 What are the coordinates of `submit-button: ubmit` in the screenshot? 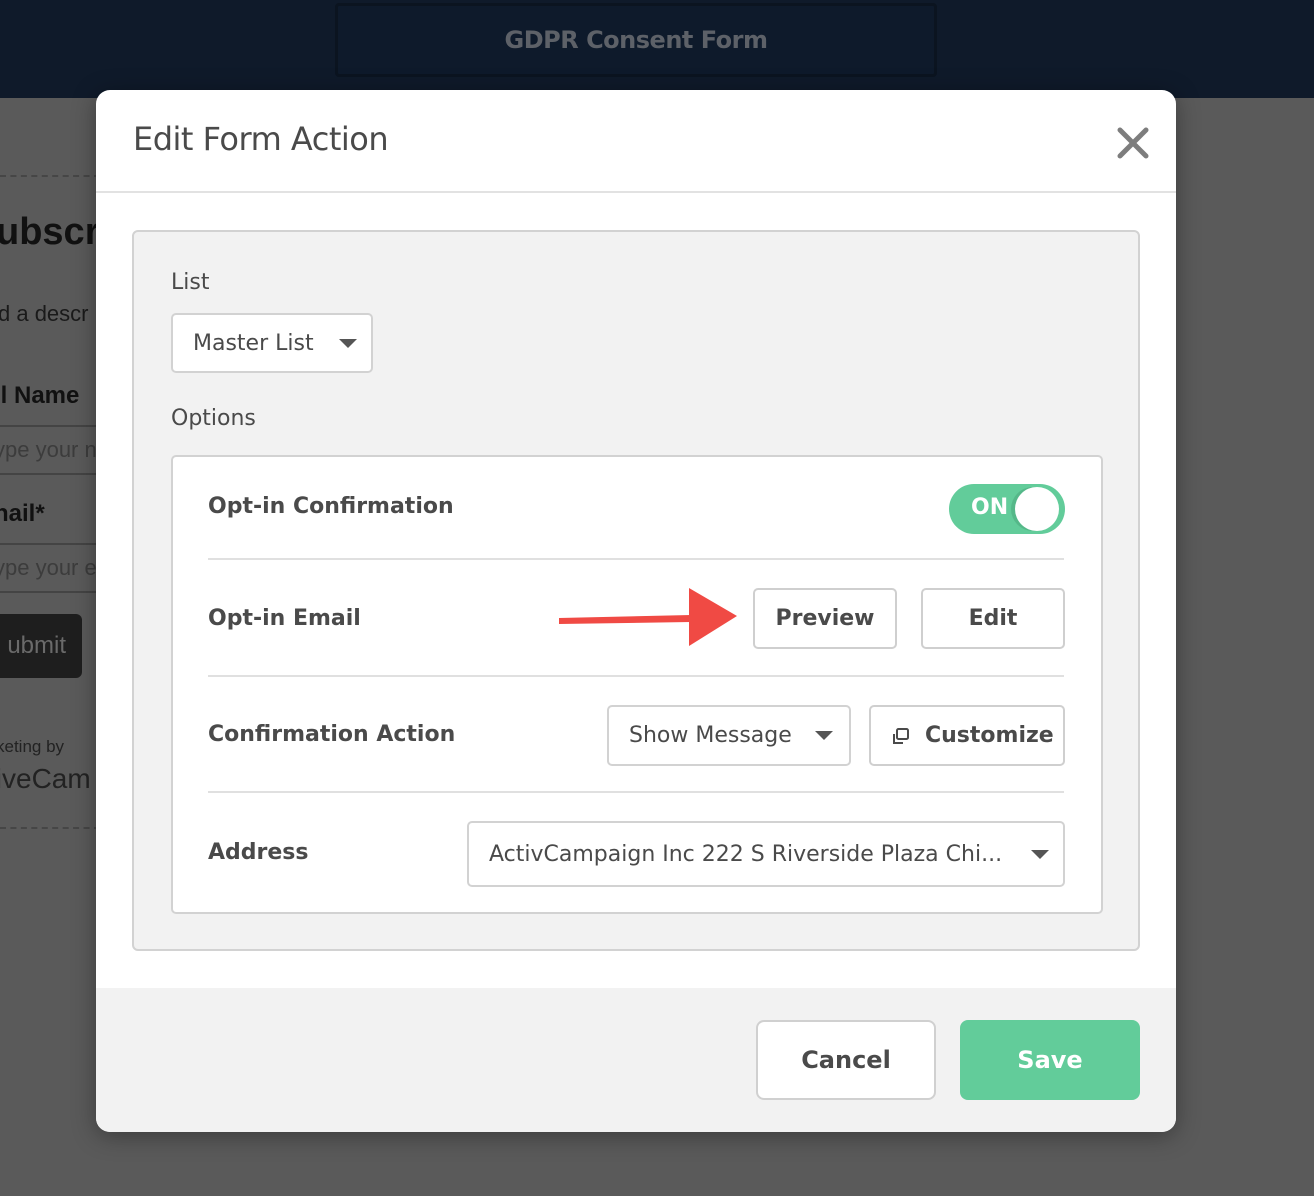 It's located at (41, 646).